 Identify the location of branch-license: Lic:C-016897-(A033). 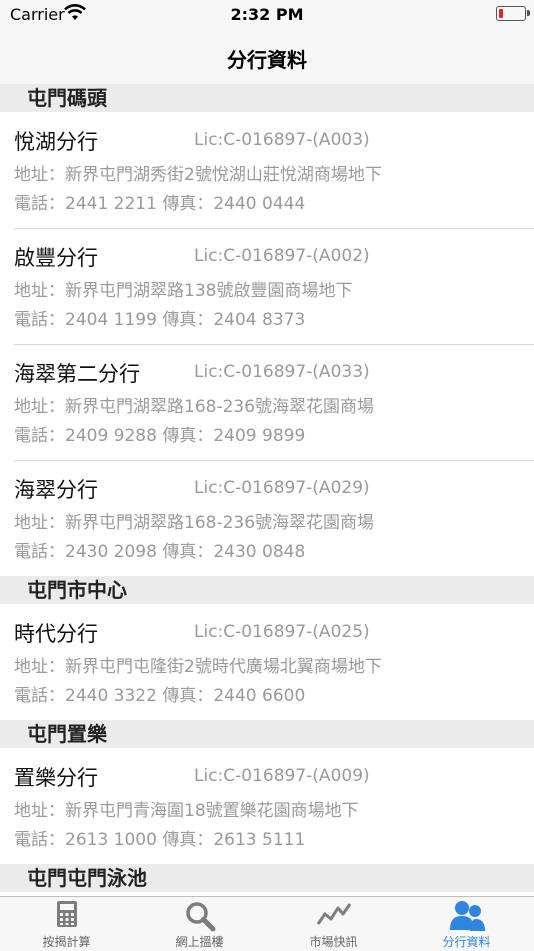
(282, 372).